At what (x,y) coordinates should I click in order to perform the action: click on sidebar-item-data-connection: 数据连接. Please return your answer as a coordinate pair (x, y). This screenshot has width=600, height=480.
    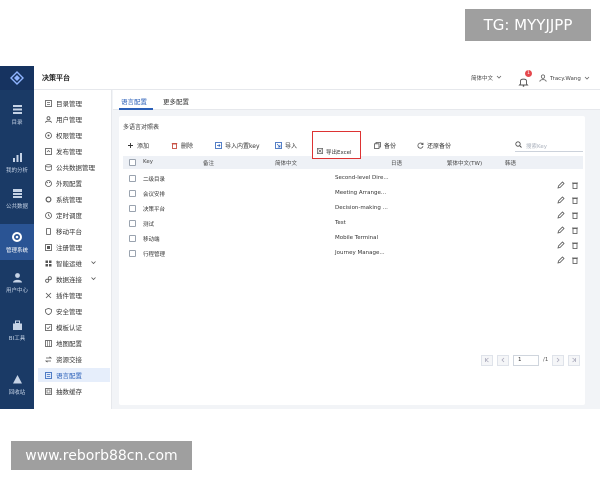
    Looking at the image, I should click on (74, 279).